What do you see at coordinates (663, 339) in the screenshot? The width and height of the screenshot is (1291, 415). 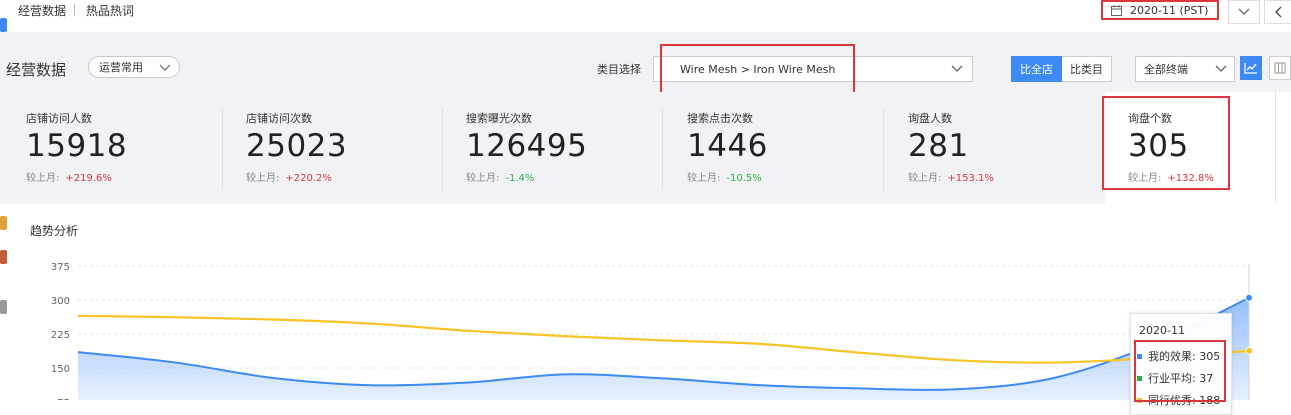 I see `series-line-peer` at bounding box center [663, 339].